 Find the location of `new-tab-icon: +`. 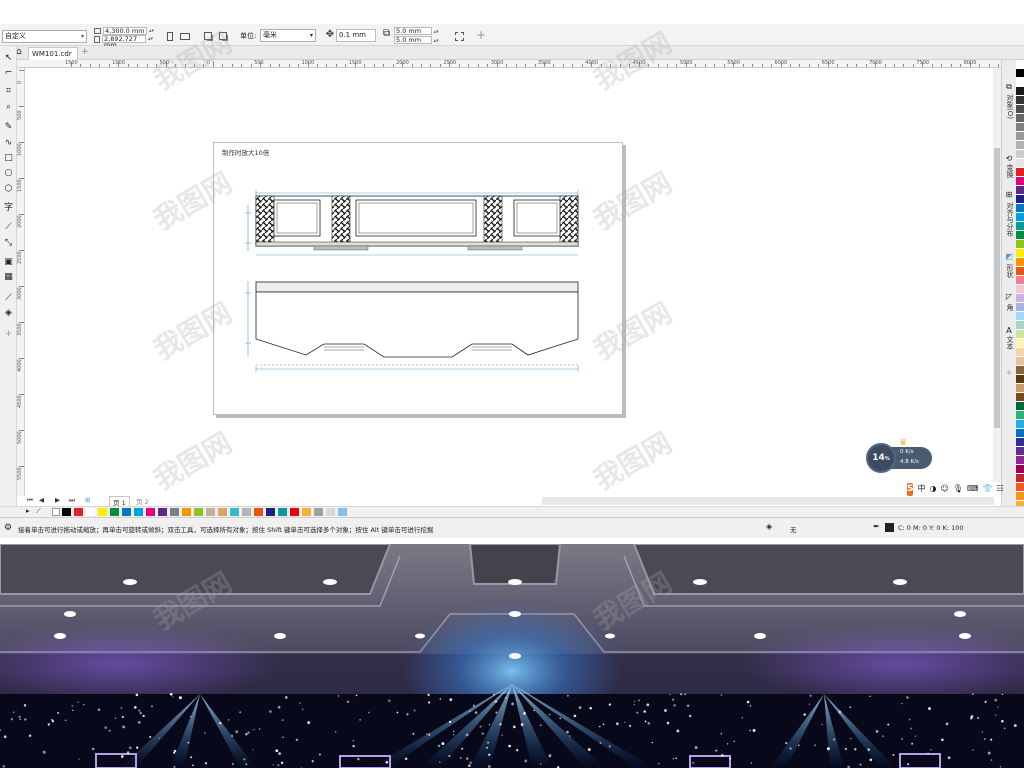

new-tab-icon: + is located at coordinates (85, 52).